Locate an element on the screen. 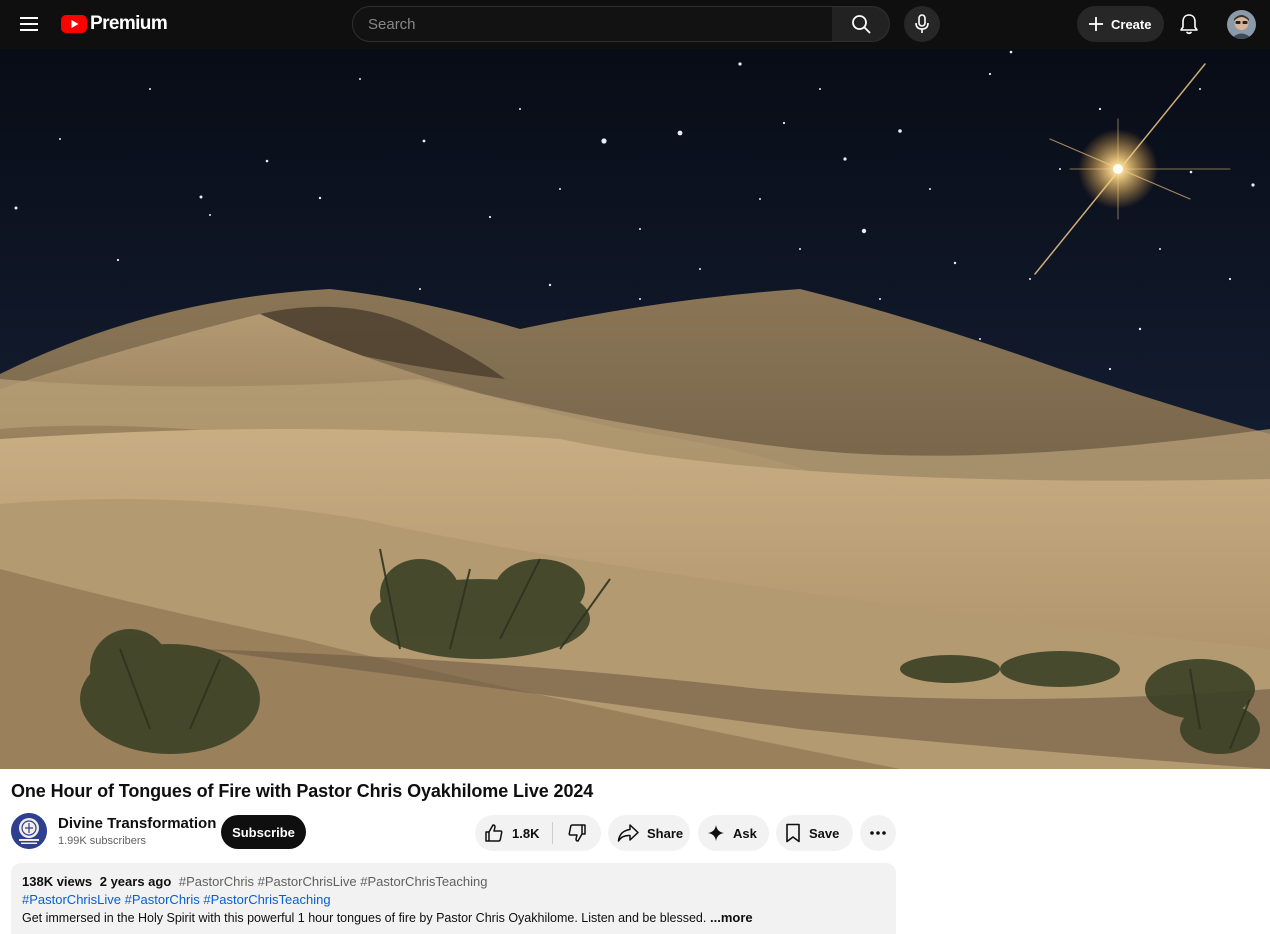 Image resolution: width=1270 pixels, height=934 pixels. logo-text: Premium is located at coordinates (129, 23).